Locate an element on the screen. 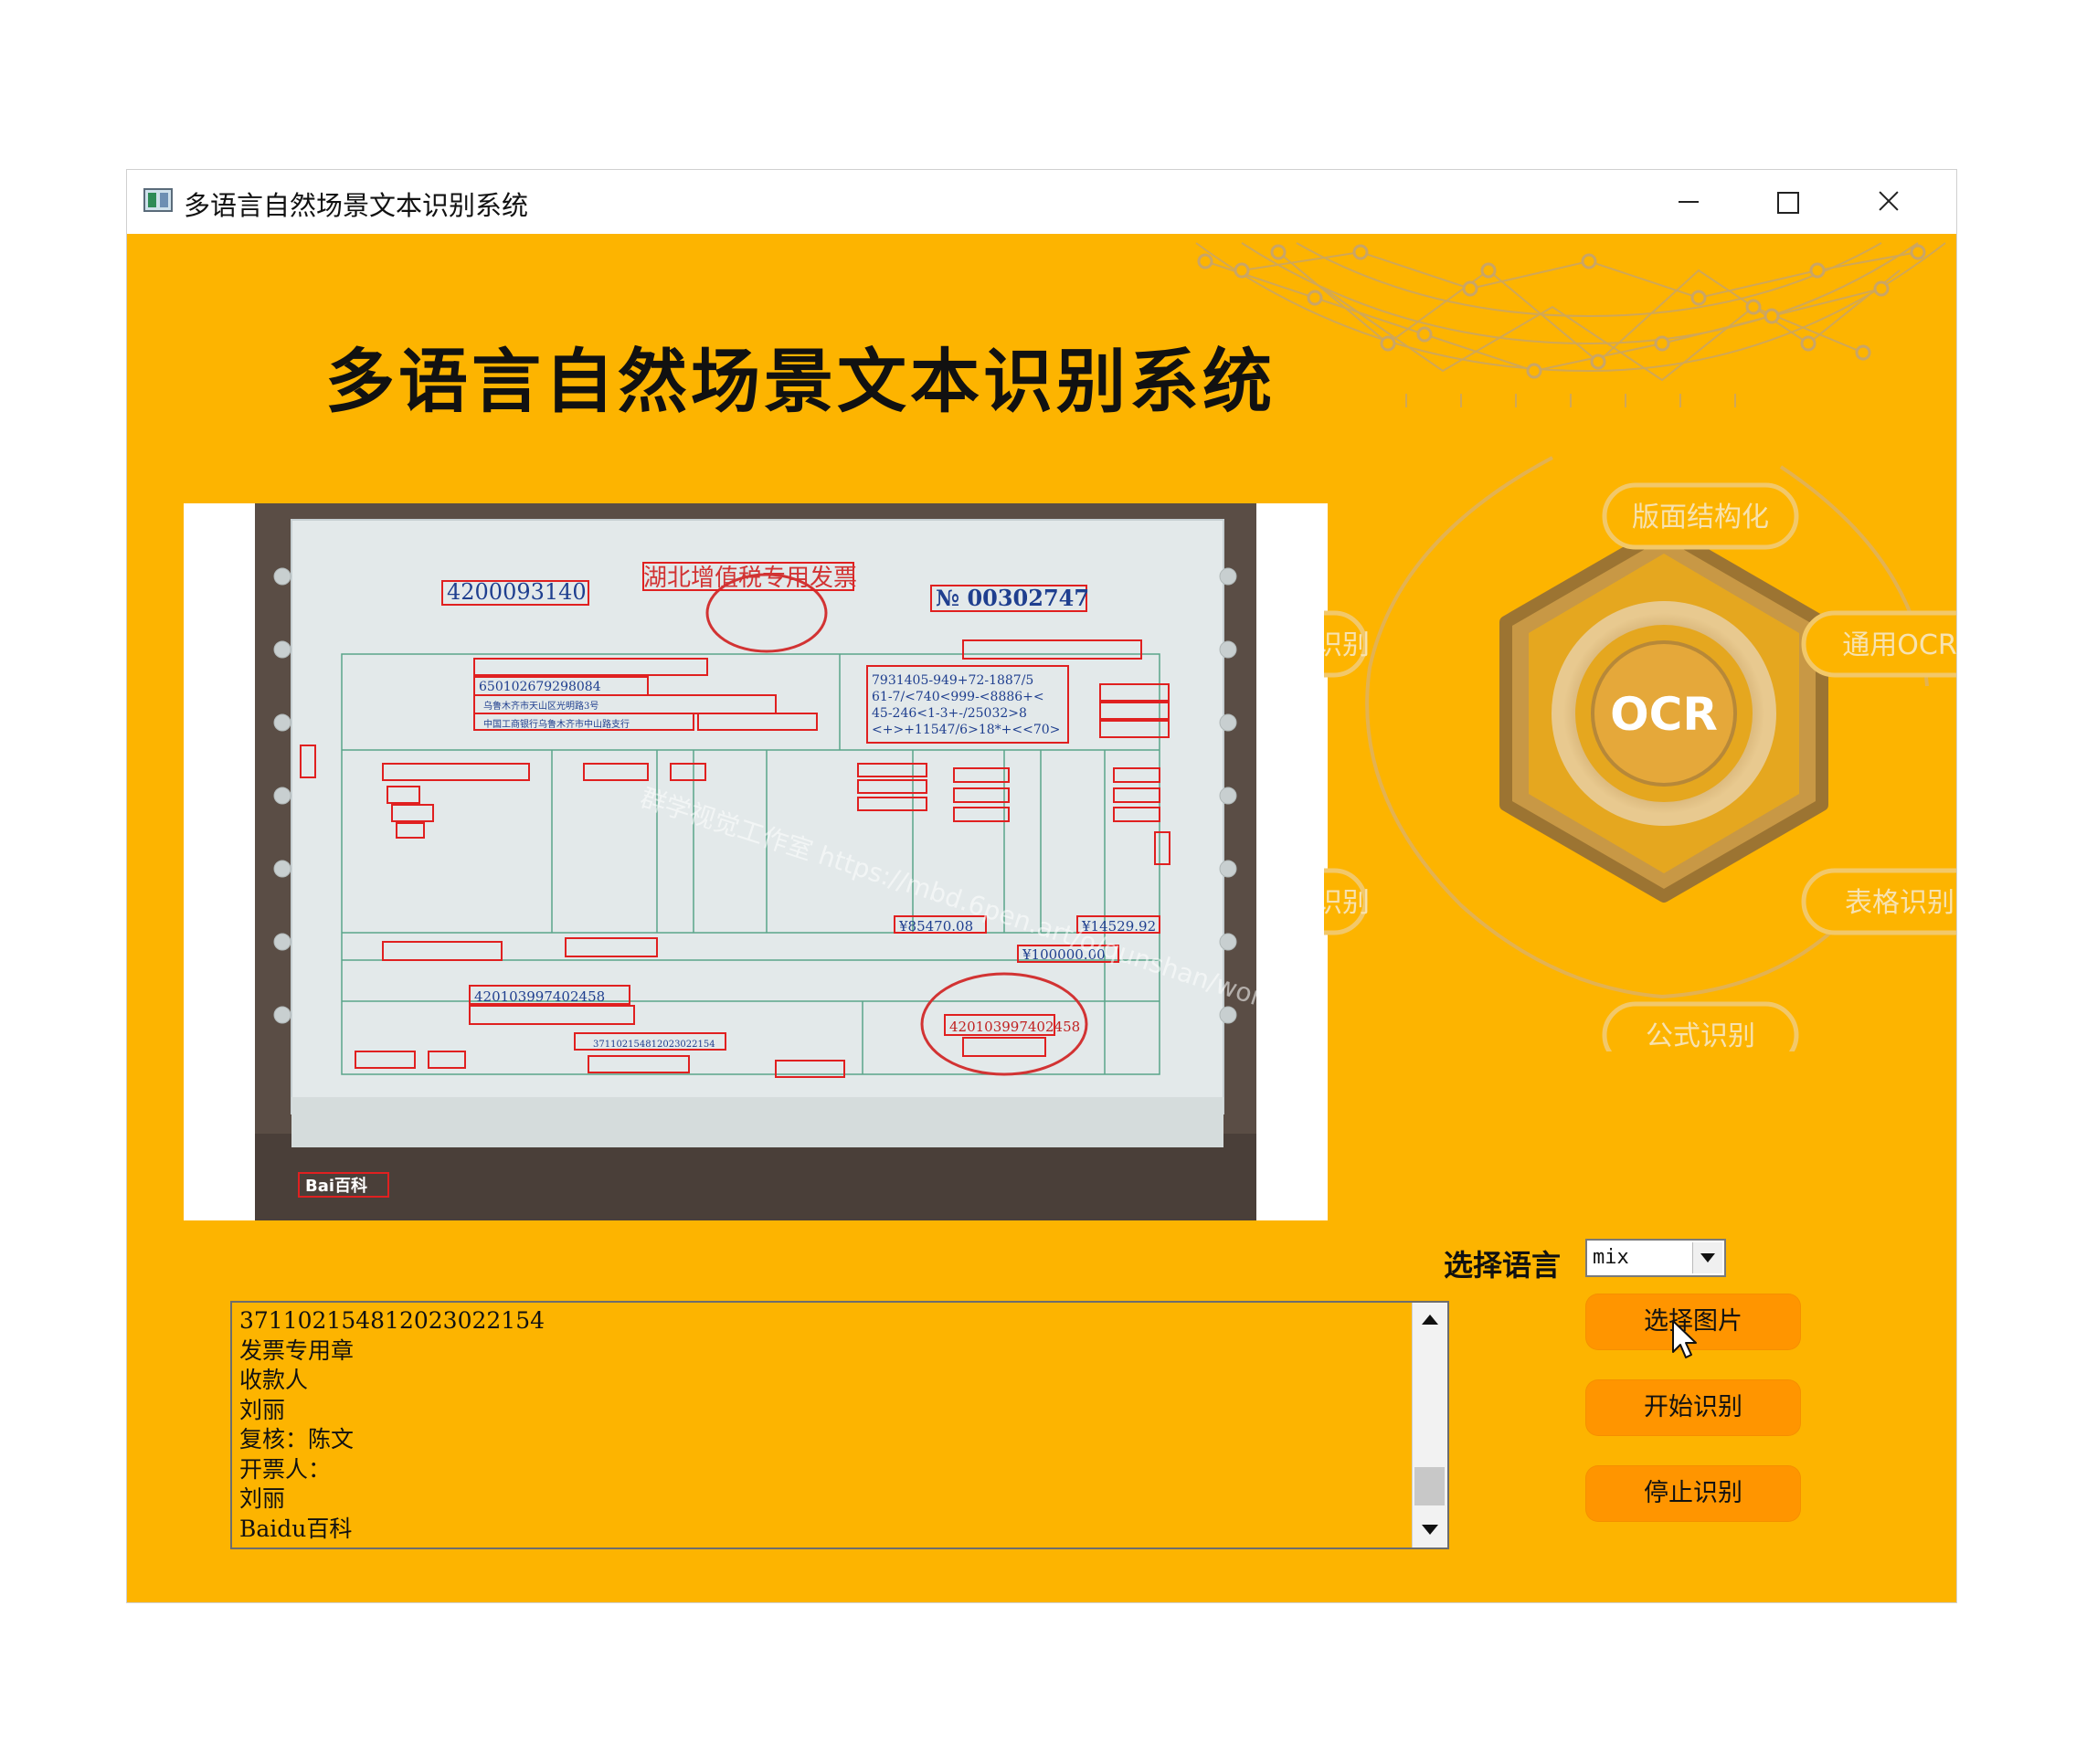 Image resolution: width=2076 pixels, height=1764 pixels. scroll-up-arrow-icon is located at coordinates (1430, 1320).